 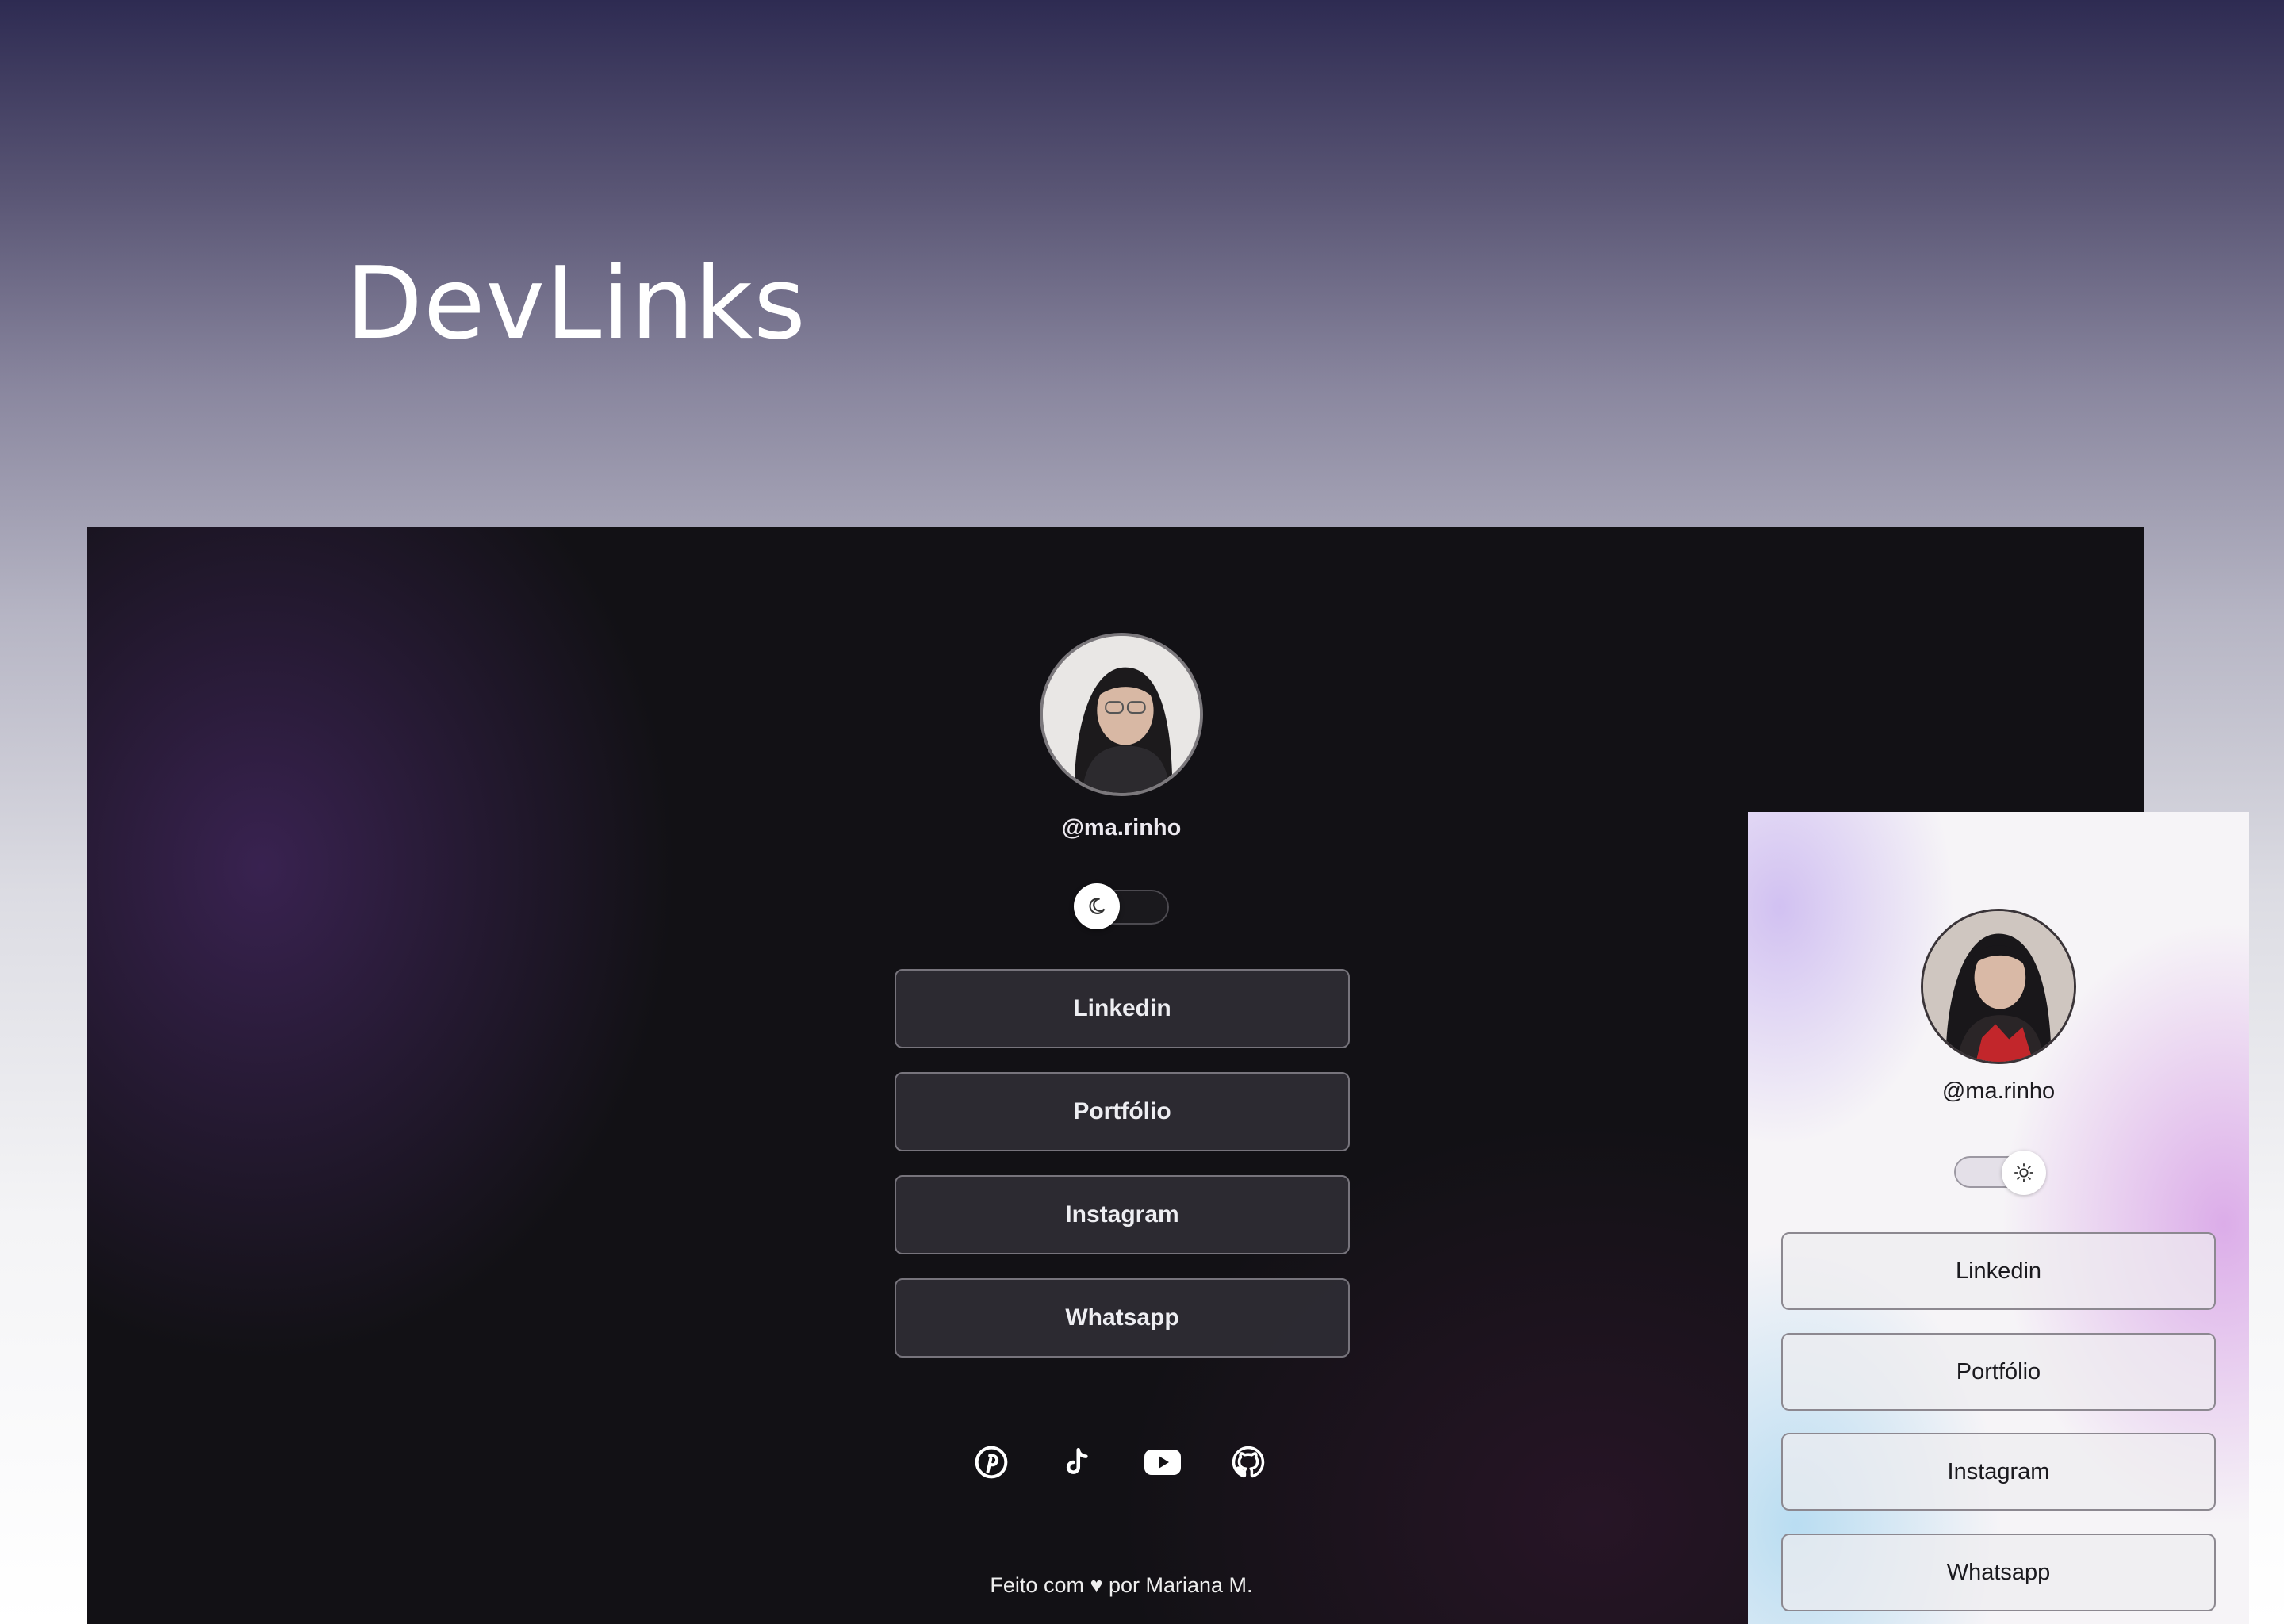 What do you see at coordinates (576, 303) in the screenshot?
I see `app-title: DevLinks` at bounding box center [576, 303].